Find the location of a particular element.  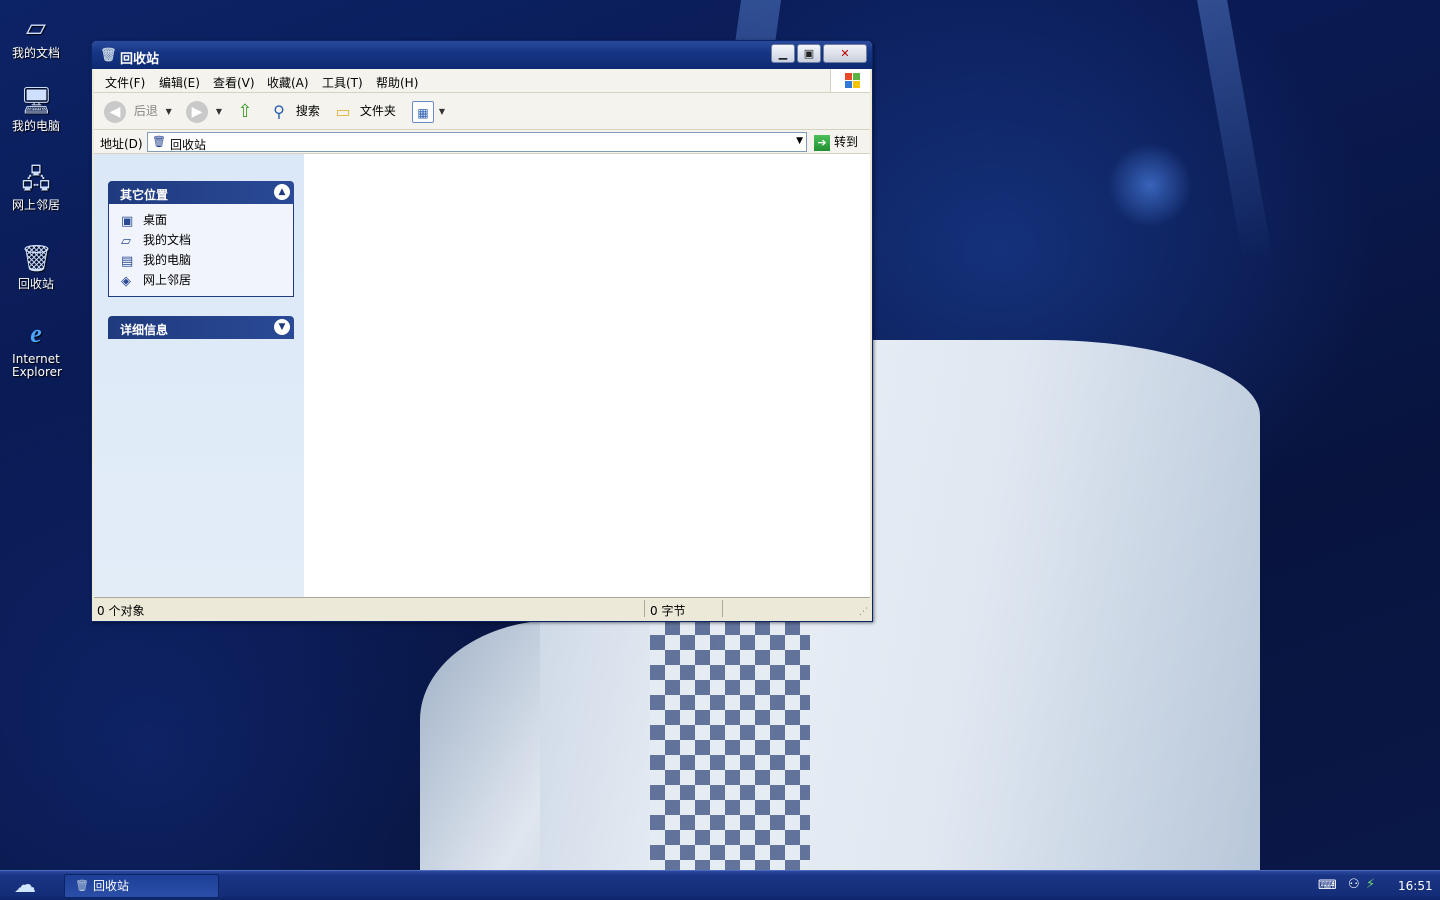

start-button: ☁ is located at coordinates (25, 886).